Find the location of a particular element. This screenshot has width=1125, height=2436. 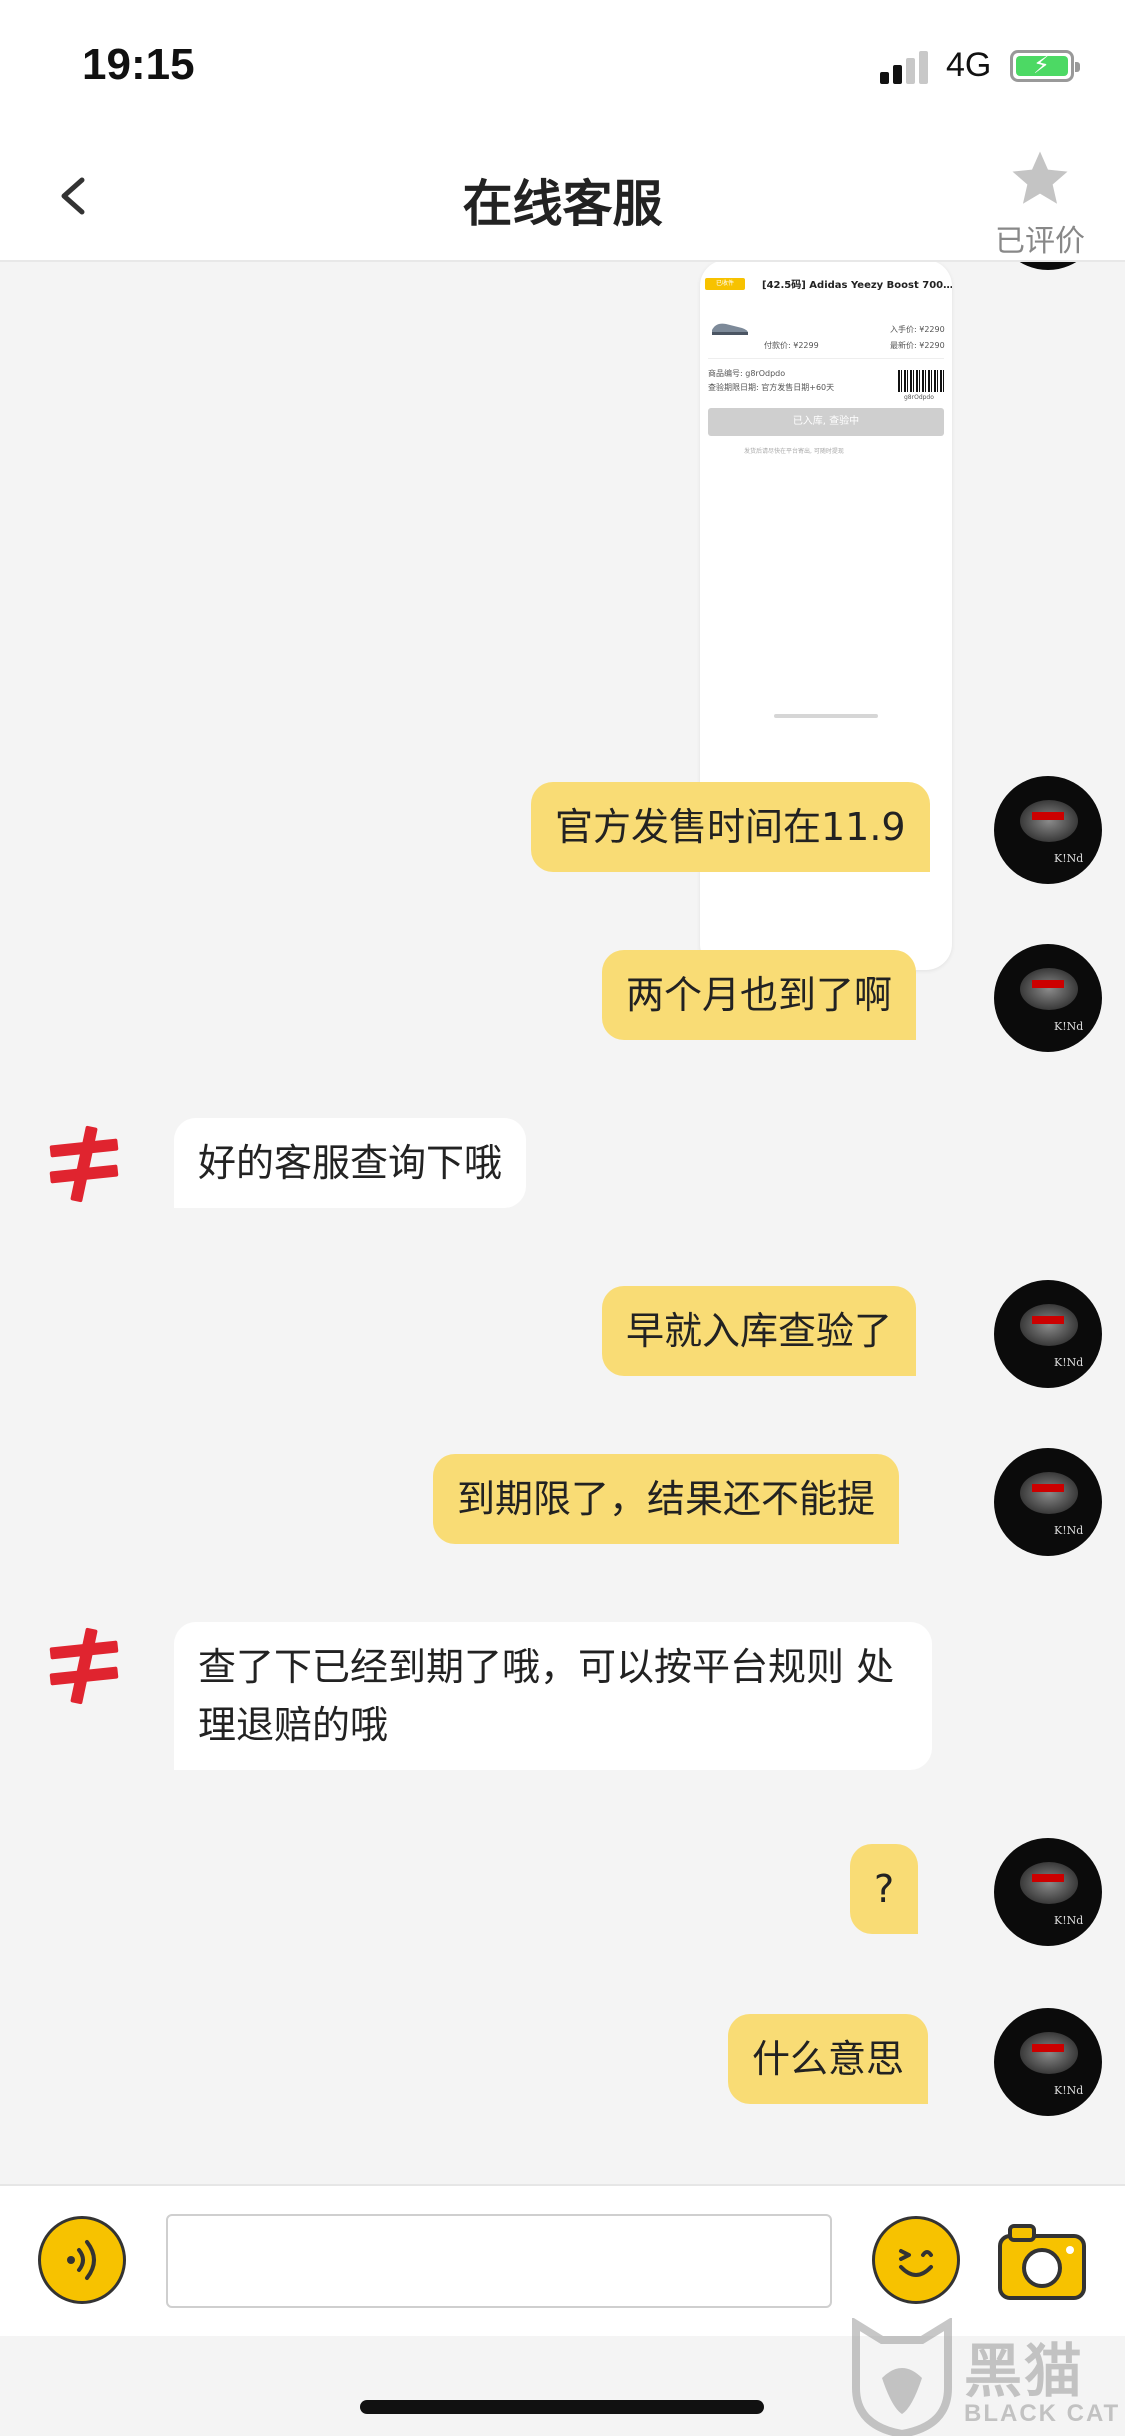

status-bar: 19:15 4G ⚡ is located at coordinates (562, 66).